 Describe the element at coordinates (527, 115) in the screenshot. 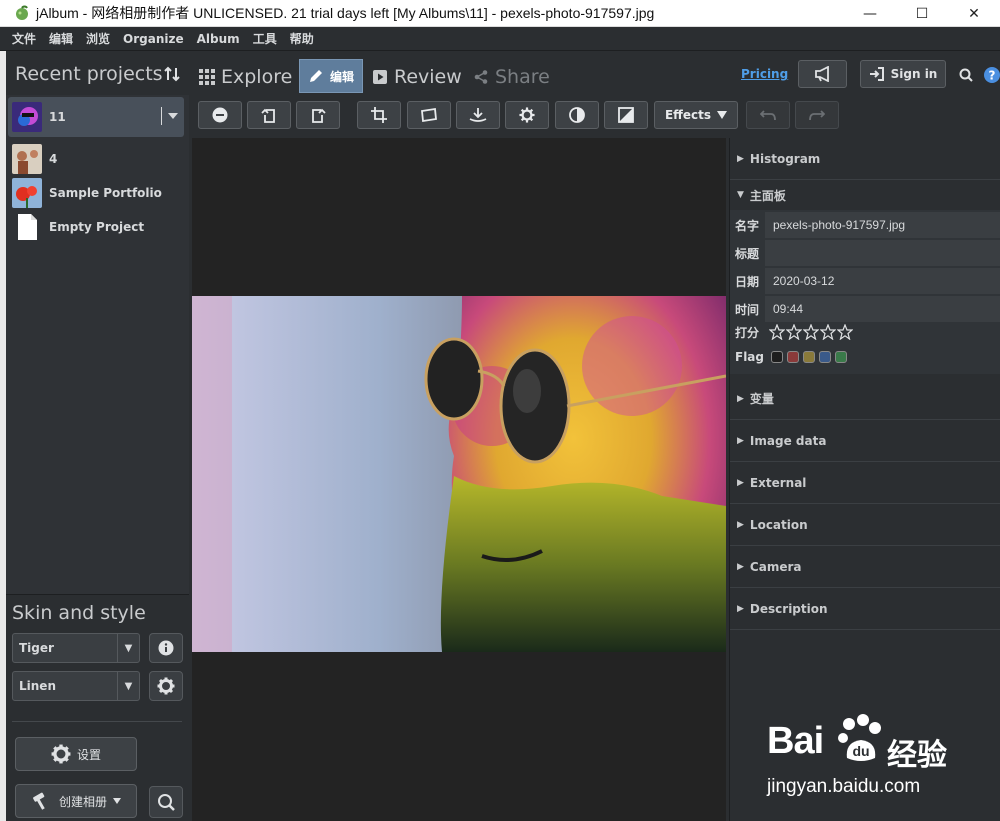

I see `adjust-button` at that location.